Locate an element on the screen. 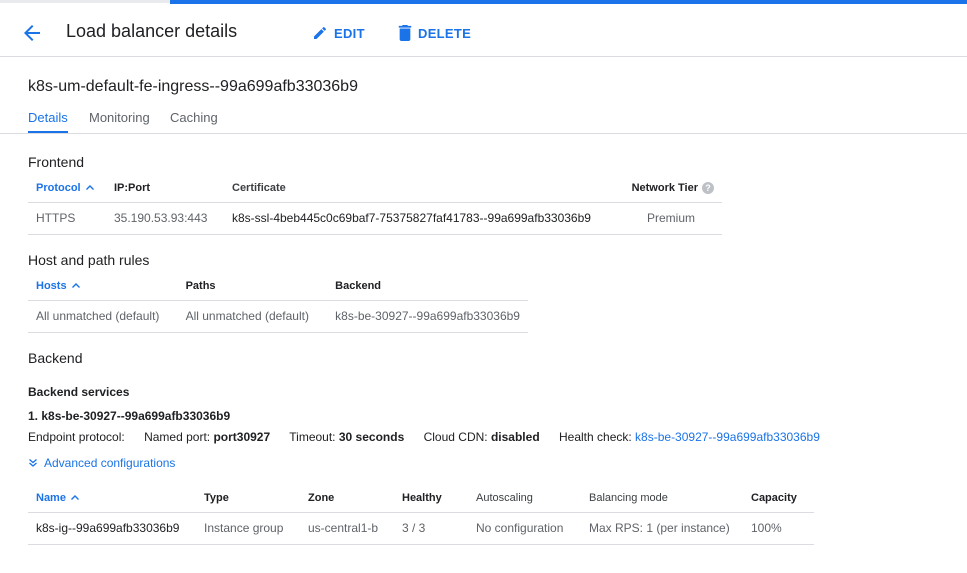  timeout: Timeout: 30 seconds is located at coordinates (347, 437).